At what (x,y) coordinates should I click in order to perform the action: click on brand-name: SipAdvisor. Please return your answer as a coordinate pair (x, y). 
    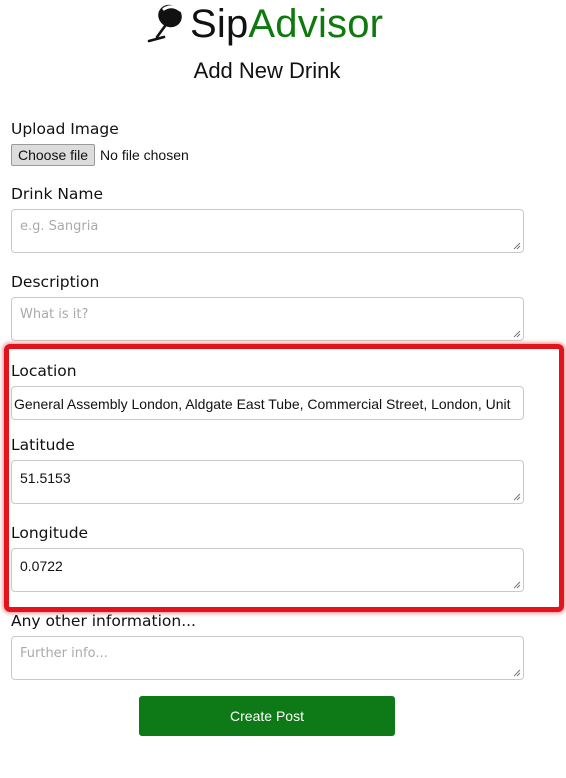
    Looking at the image, I should click on (286, 24).